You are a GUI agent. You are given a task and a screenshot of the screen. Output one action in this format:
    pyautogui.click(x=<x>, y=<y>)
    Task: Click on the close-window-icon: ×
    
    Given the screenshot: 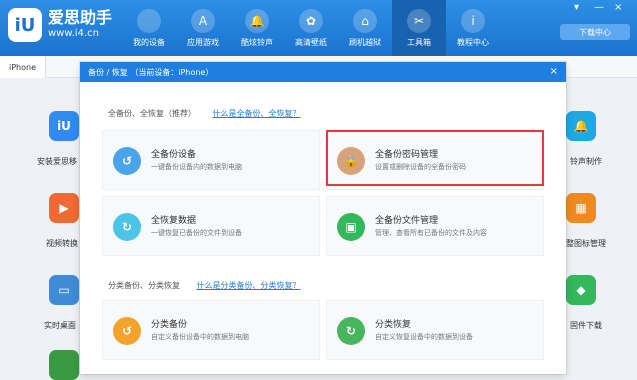 What is the action you would take?
    pyautogui.click(x=618, y=7)
    